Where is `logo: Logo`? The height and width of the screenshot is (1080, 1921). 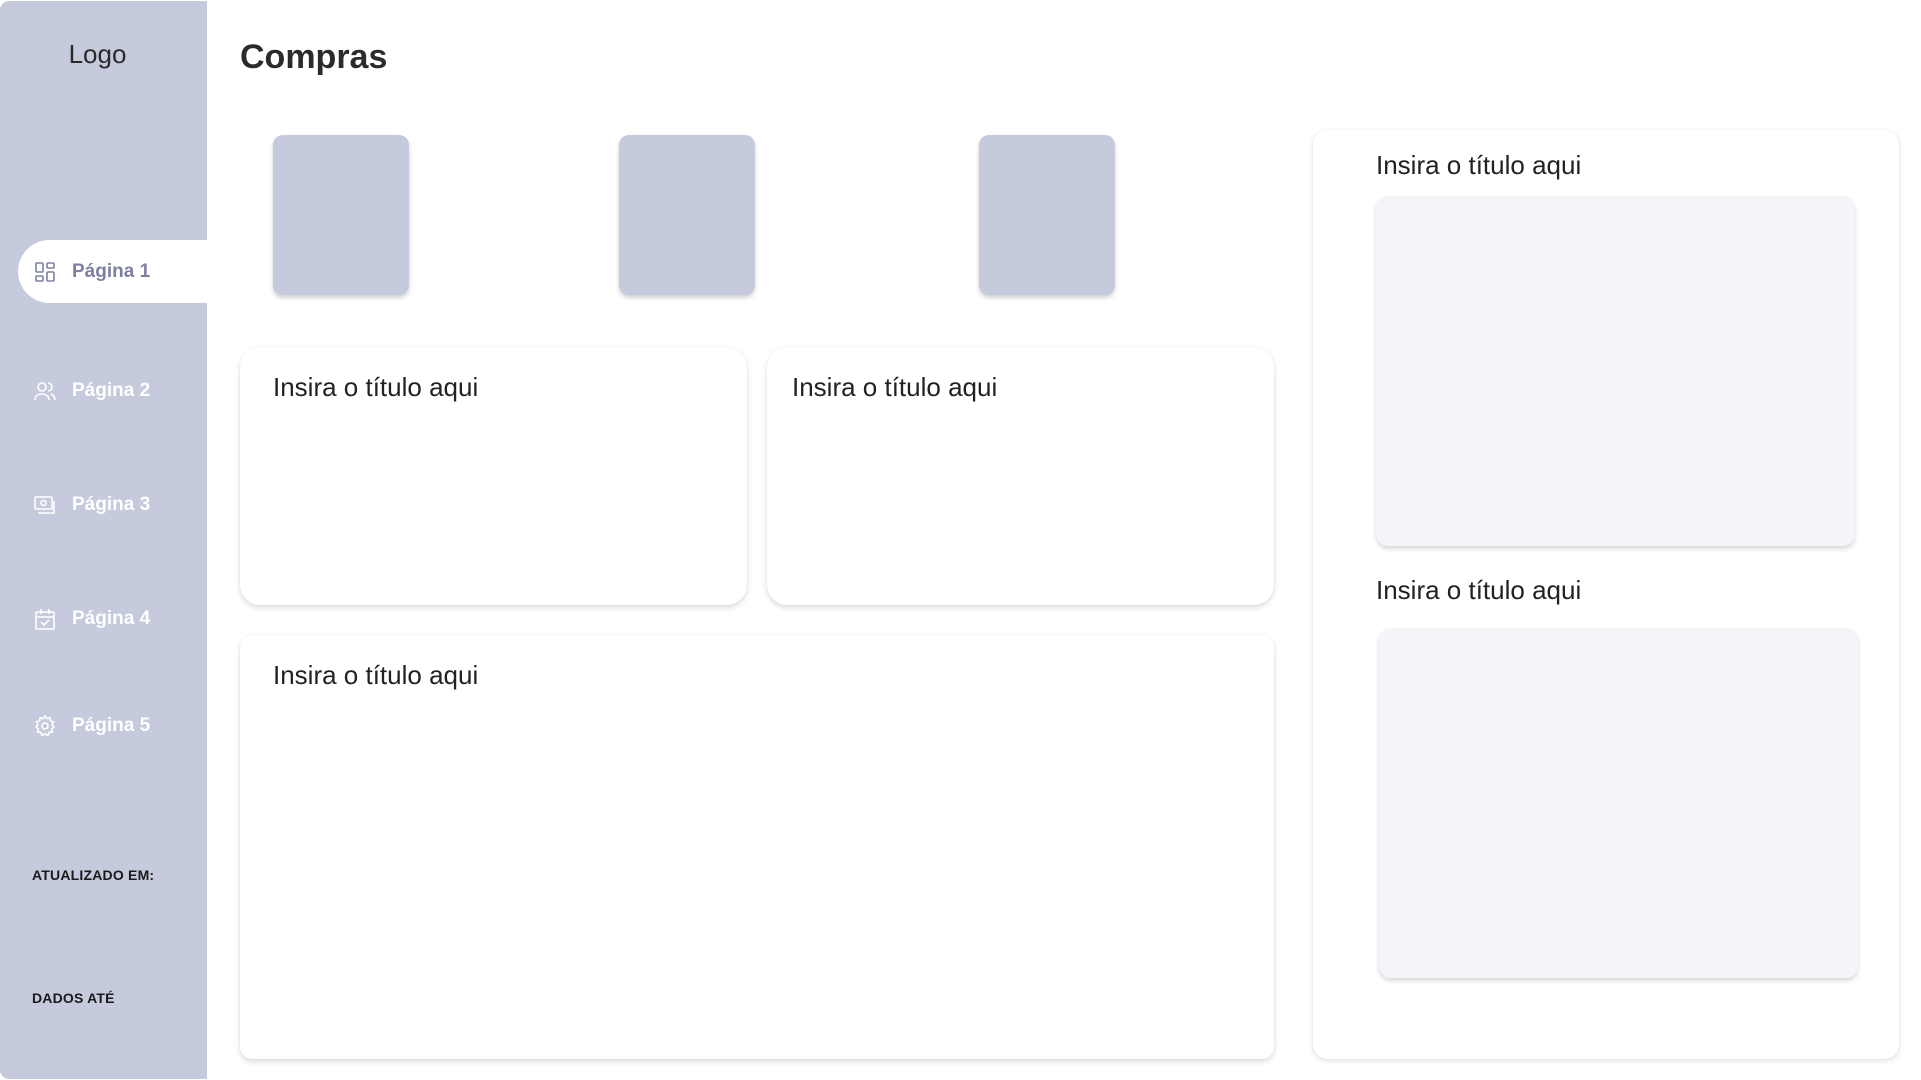
logo: Logo is located at coordinates (97, 54).